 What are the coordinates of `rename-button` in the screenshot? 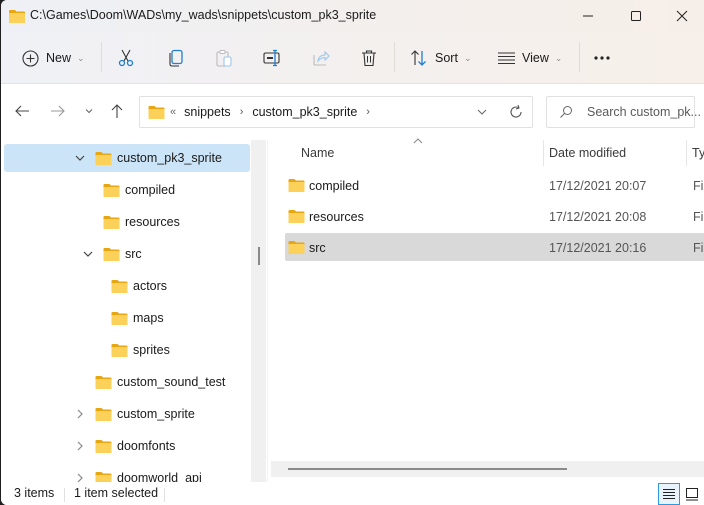 It's located at (272, 58).